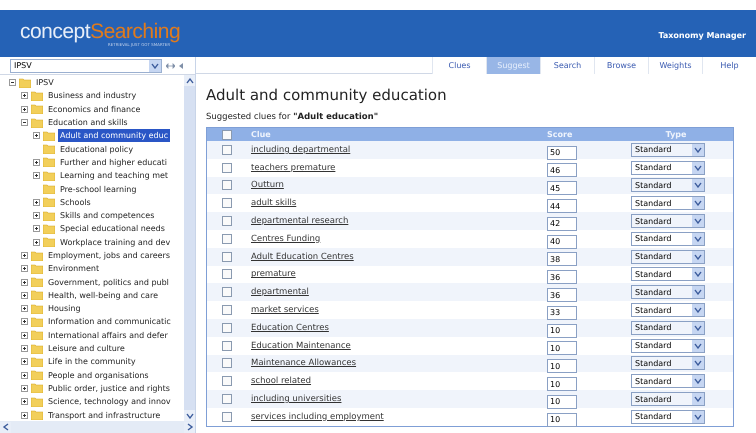 Image resolution: width=756 pixels, height=433 pixels. I want to click on tree-item: Information and communicatic, so click(109, 321).